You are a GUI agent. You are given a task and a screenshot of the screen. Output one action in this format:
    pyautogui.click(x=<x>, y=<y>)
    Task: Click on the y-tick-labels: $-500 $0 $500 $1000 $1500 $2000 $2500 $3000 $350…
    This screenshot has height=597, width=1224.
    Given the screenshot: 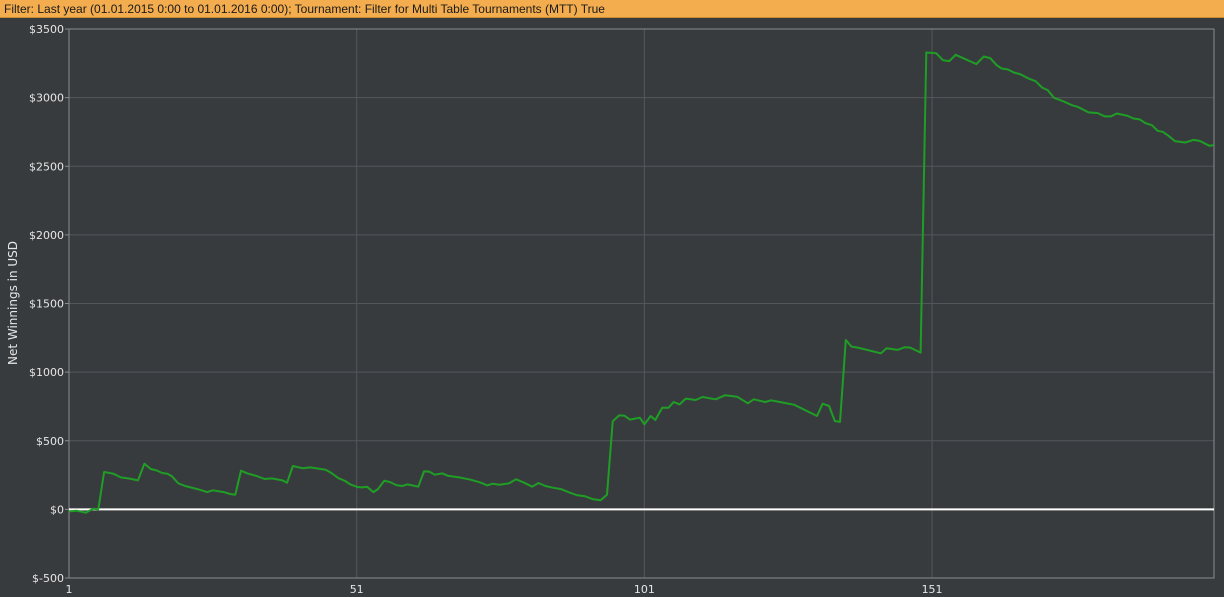 What is the action you would take?
    pyautogui.click(x=46, y=304)
    